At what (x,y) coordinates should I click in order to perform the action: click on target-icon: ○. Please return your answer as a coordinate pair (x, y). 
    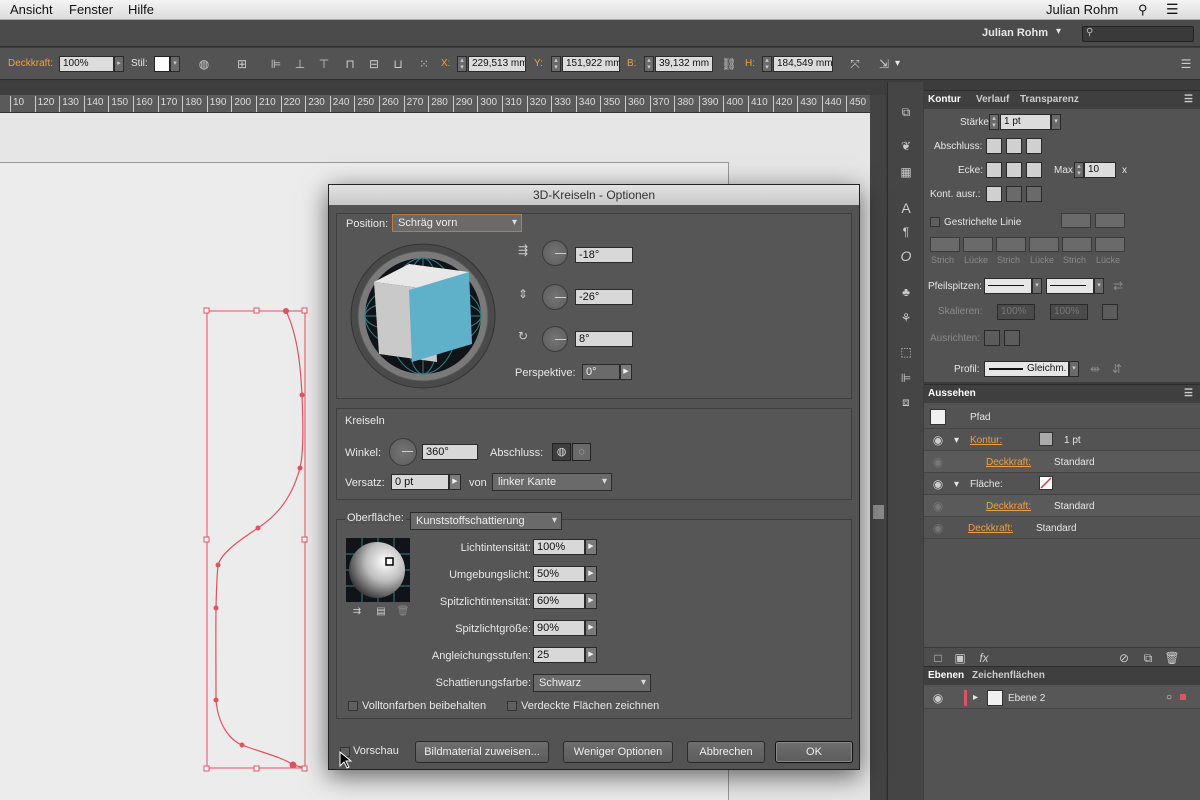
    Looking at the image, I should click on (1169, 697).